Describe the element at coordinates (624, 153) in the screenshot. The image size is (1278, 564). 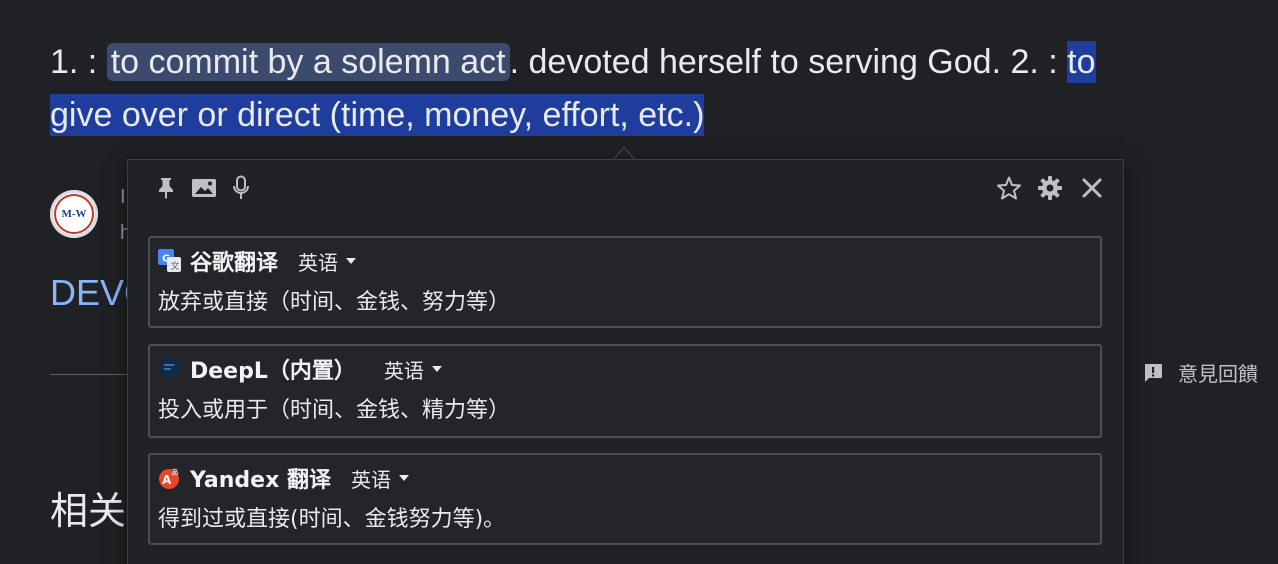
I see `popup-pointer` at that location.